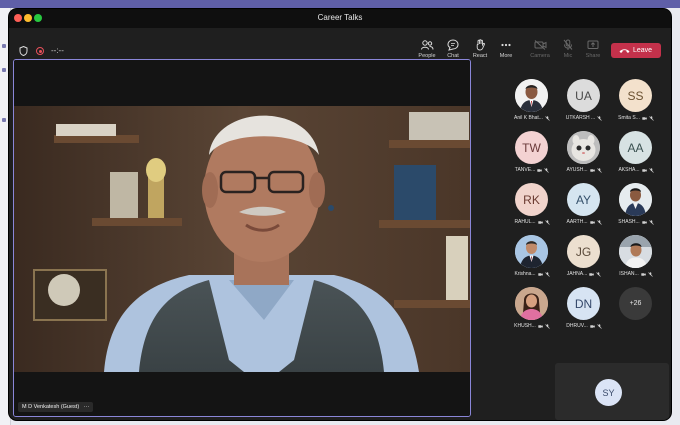 The width and height of the screenshot is (680, 425). I want to click on chat-button: Chat, so click(453, 49).